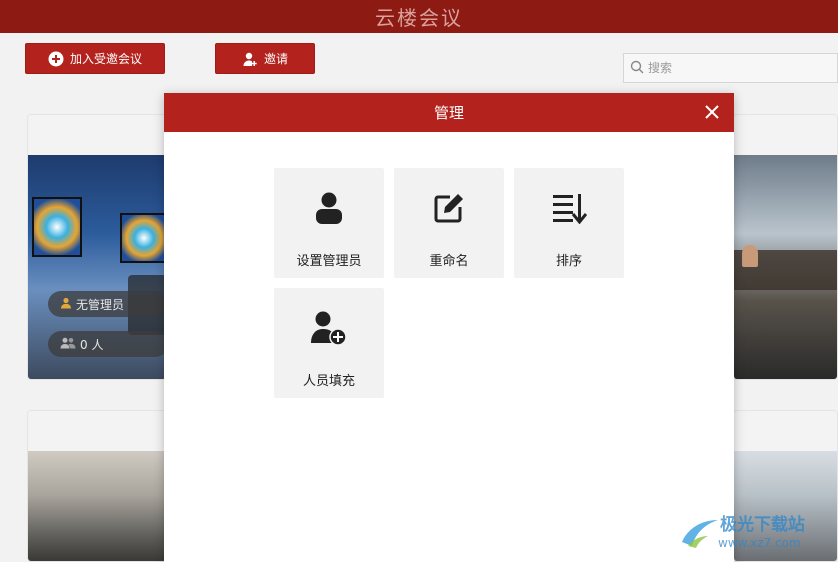  I want to click on app-title: 云楼会议, so click(419, 18).